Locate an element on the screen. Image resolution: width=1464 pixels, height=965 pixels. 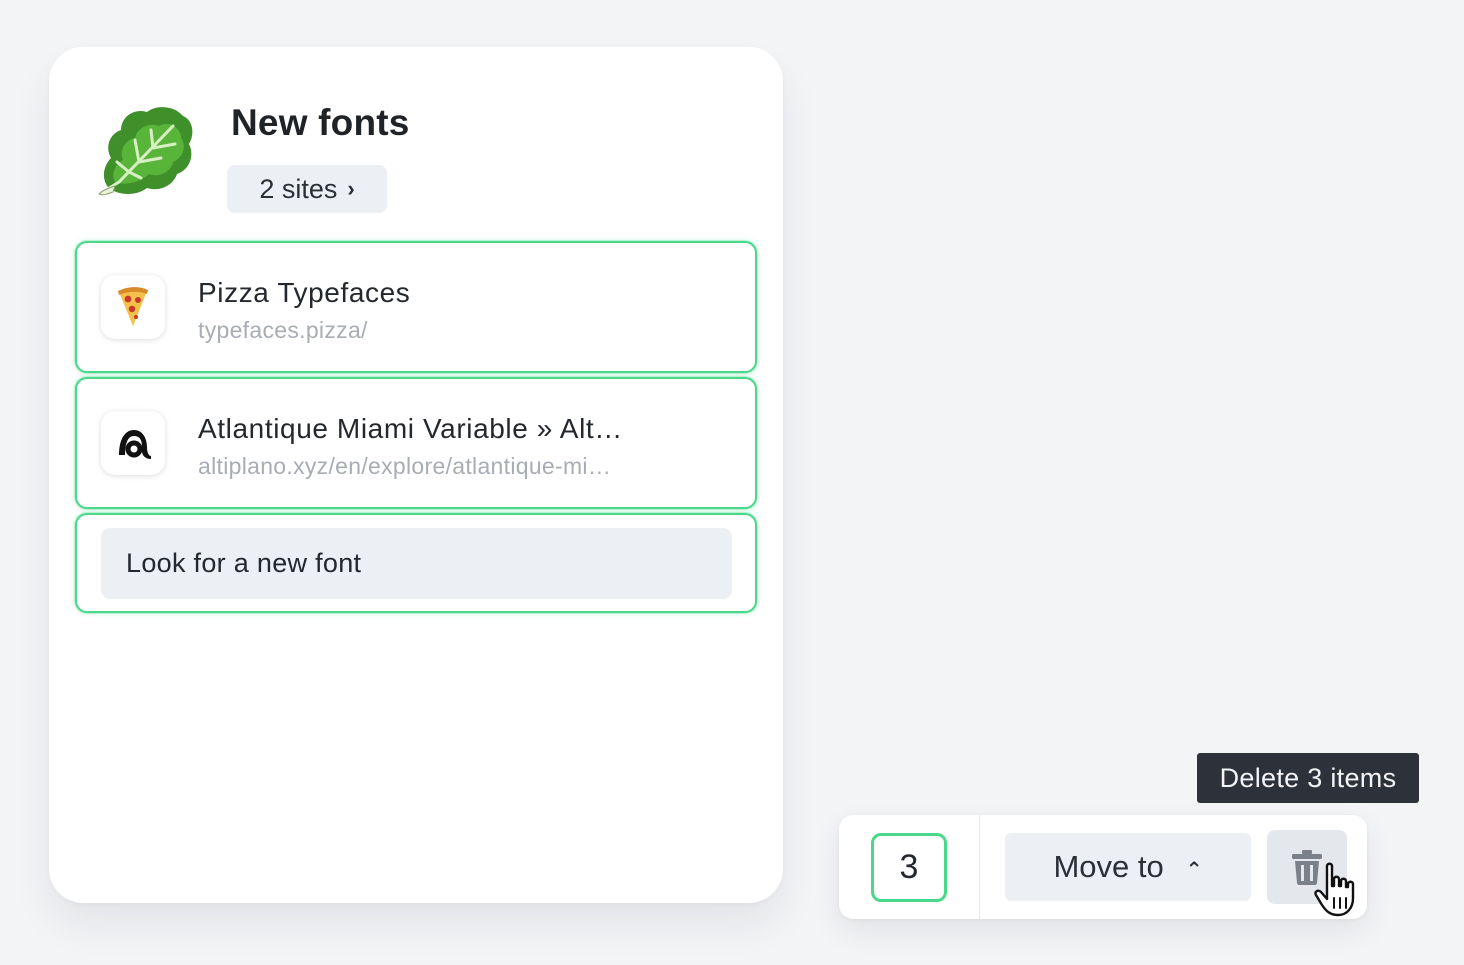
site-title: Pizza Typefaces is located at coordinates (304, 292).